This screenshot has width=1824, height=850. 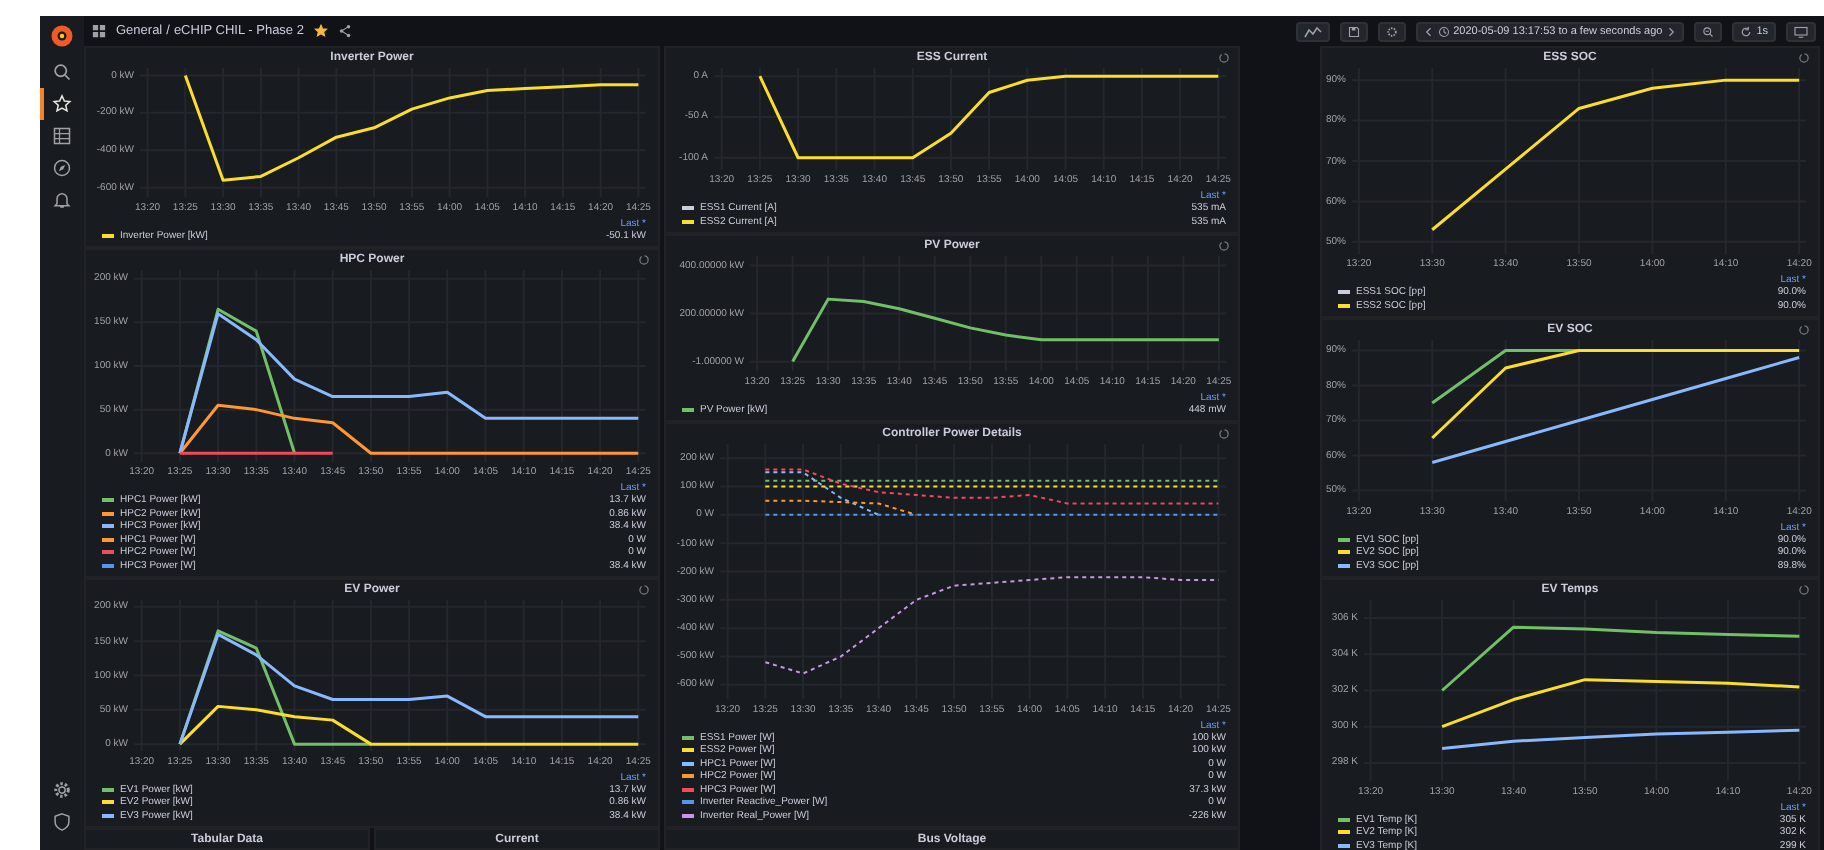 I want to click on graph-icon, so click(x=1312, y=31).